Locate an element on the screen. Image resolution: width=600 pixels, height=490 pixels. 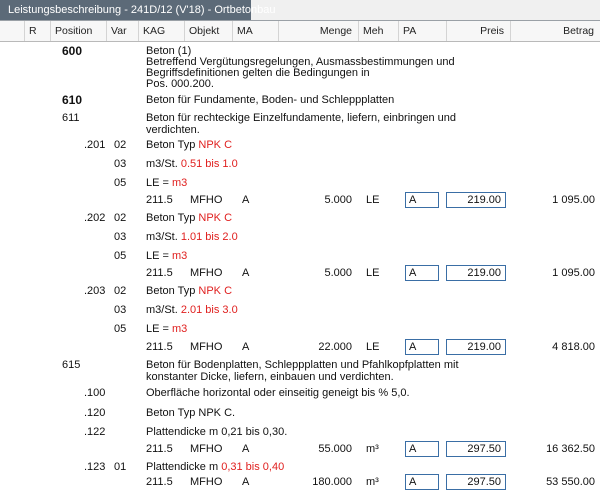
subposition-number: .122 is located at coordinates (95, 432).